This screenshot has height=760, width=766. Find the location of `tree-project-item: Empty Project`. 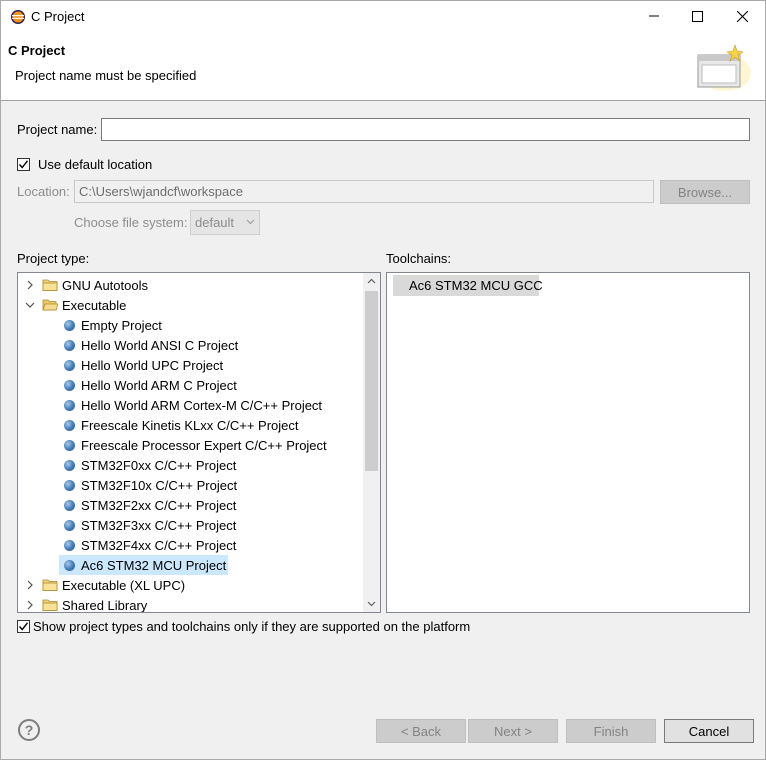

tree-project-item: Empty Project is located at coordinates (190, 325).